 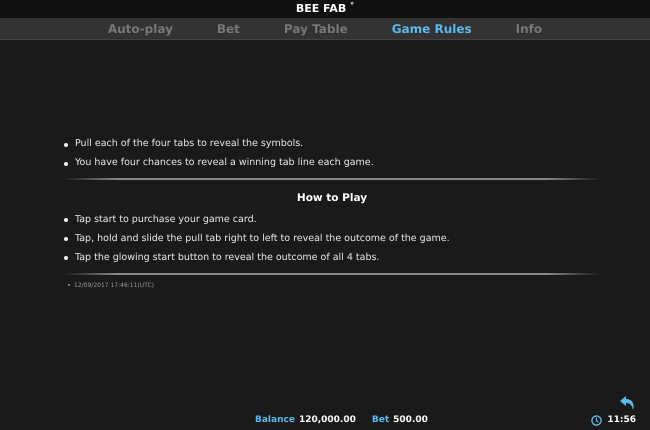 I want to click on tab: Game Rules, so click(x=432, y=29).